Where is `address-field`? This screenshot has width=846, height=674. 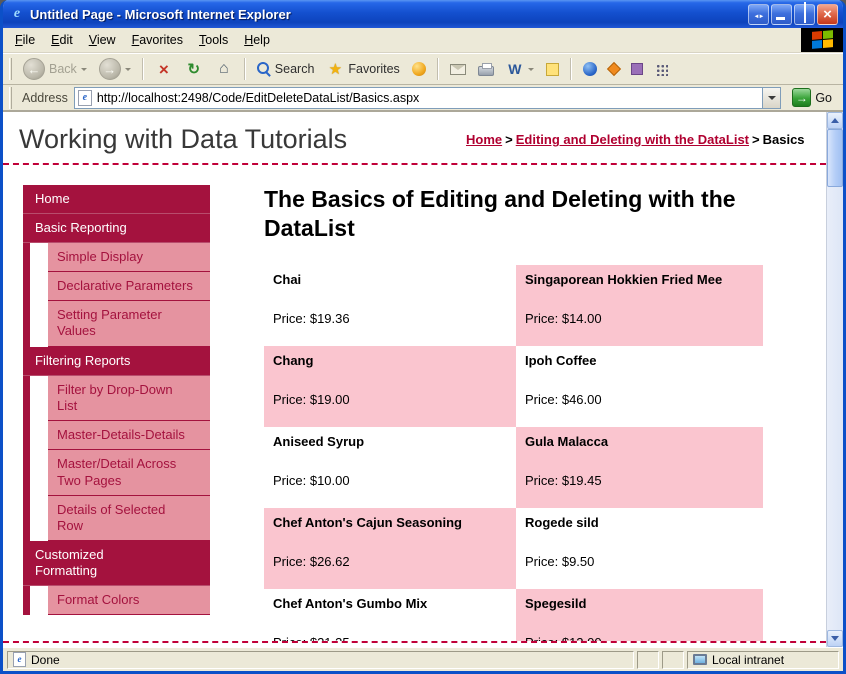 address-field is located at coordinates (427, 97).